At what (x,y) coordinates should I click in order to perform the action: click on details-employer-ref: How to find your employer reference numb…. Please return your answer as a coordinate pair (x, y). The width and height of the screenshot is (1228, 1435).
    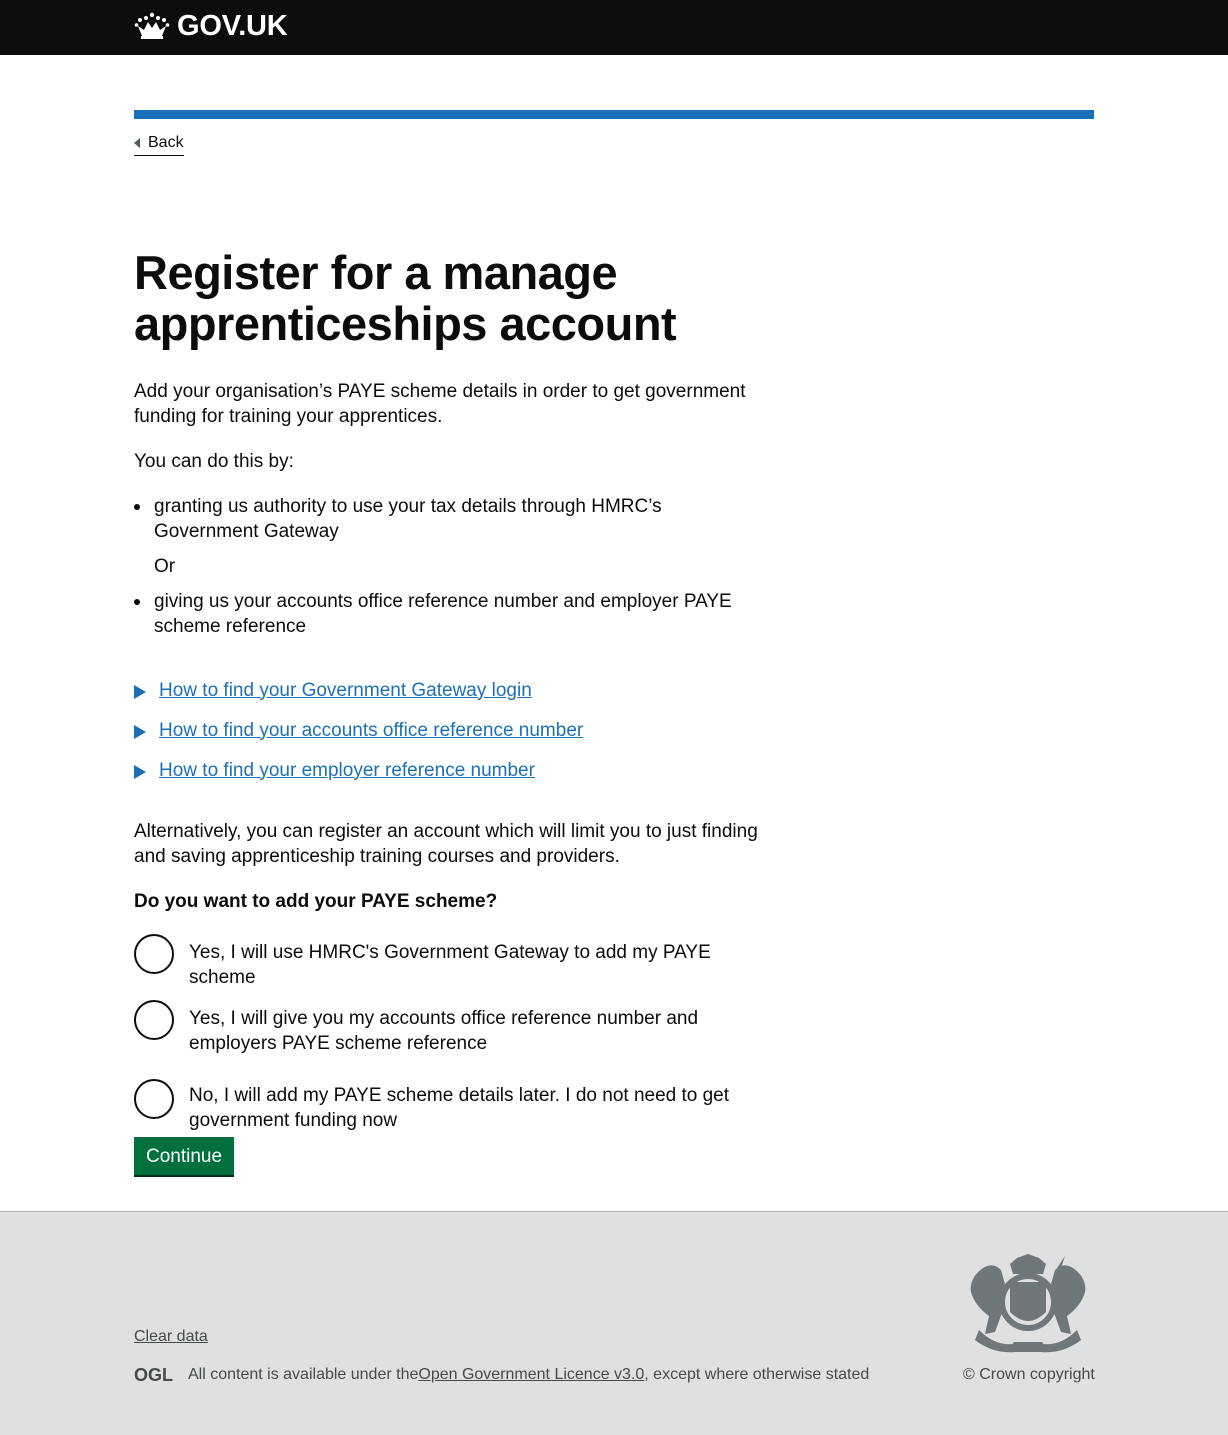
    Looking at the image, I should click on (449, 770).